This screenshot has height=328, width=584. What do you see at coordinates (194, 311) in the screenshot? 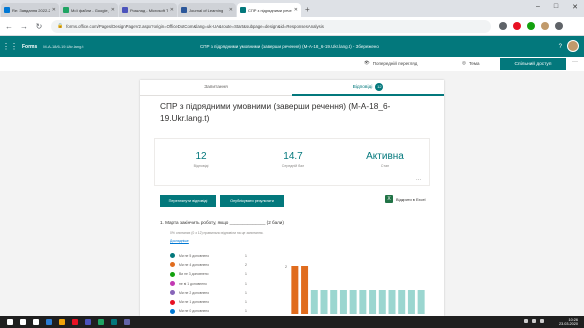
I see `legend-label: Ми не 0 доповнено` at bounding box center [194, 311].